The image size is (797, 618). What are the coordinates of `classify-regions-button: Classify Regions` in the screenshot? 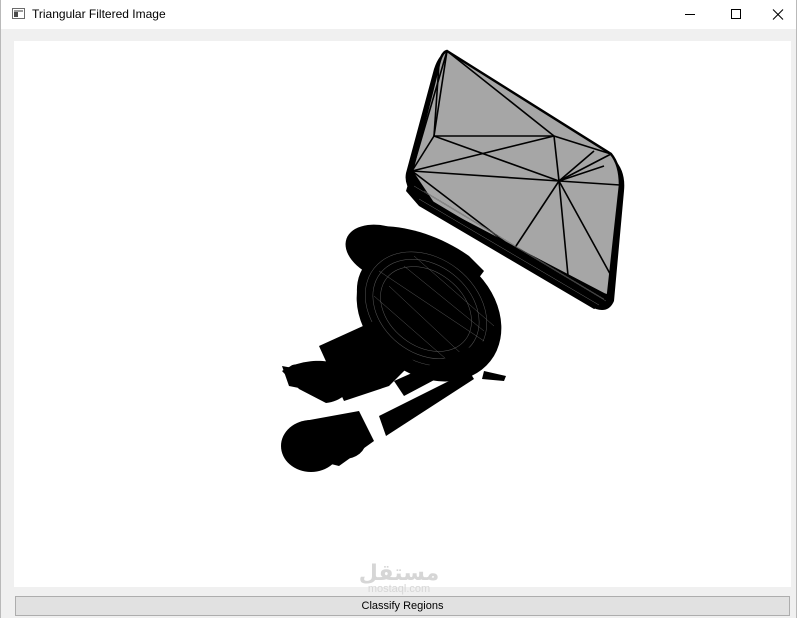 It's located at (402, 606).